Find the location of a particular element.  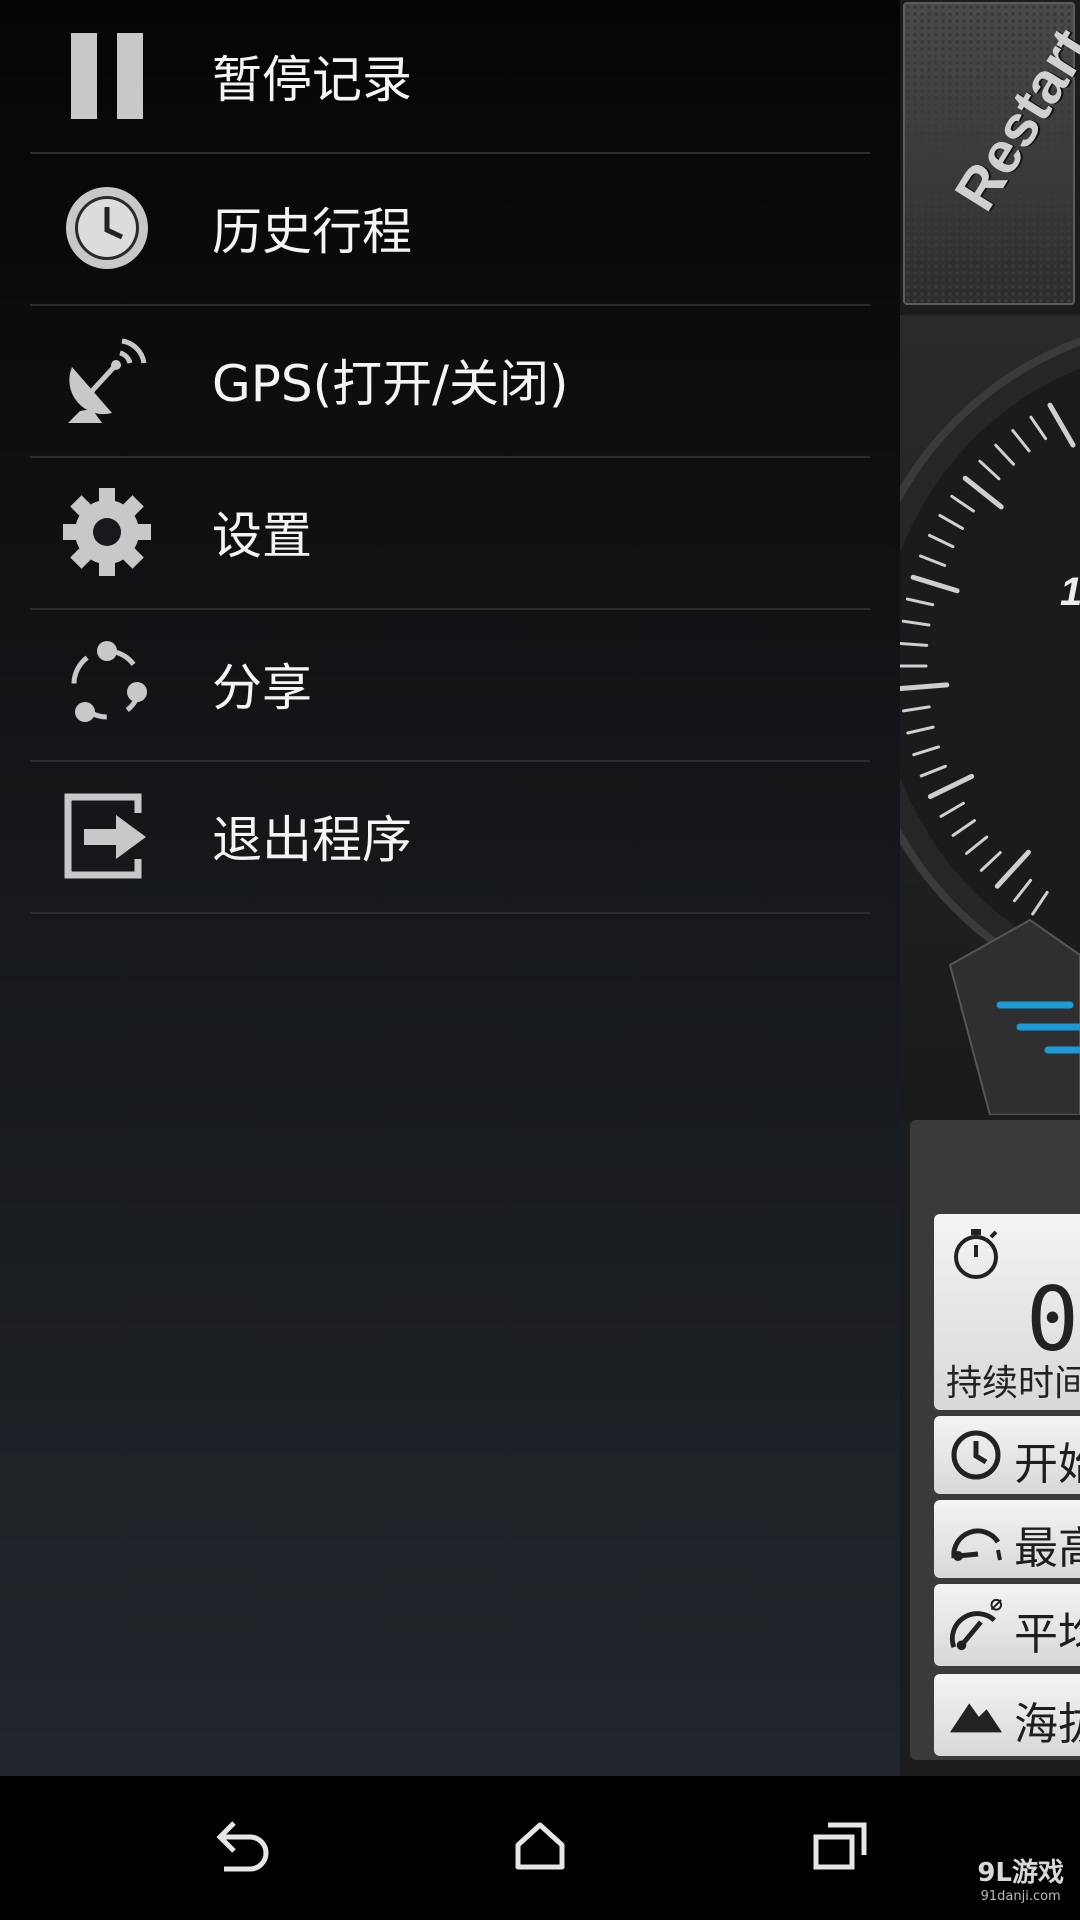

avg-speed-card: 平均 is located at coordinates (1007, 1625).